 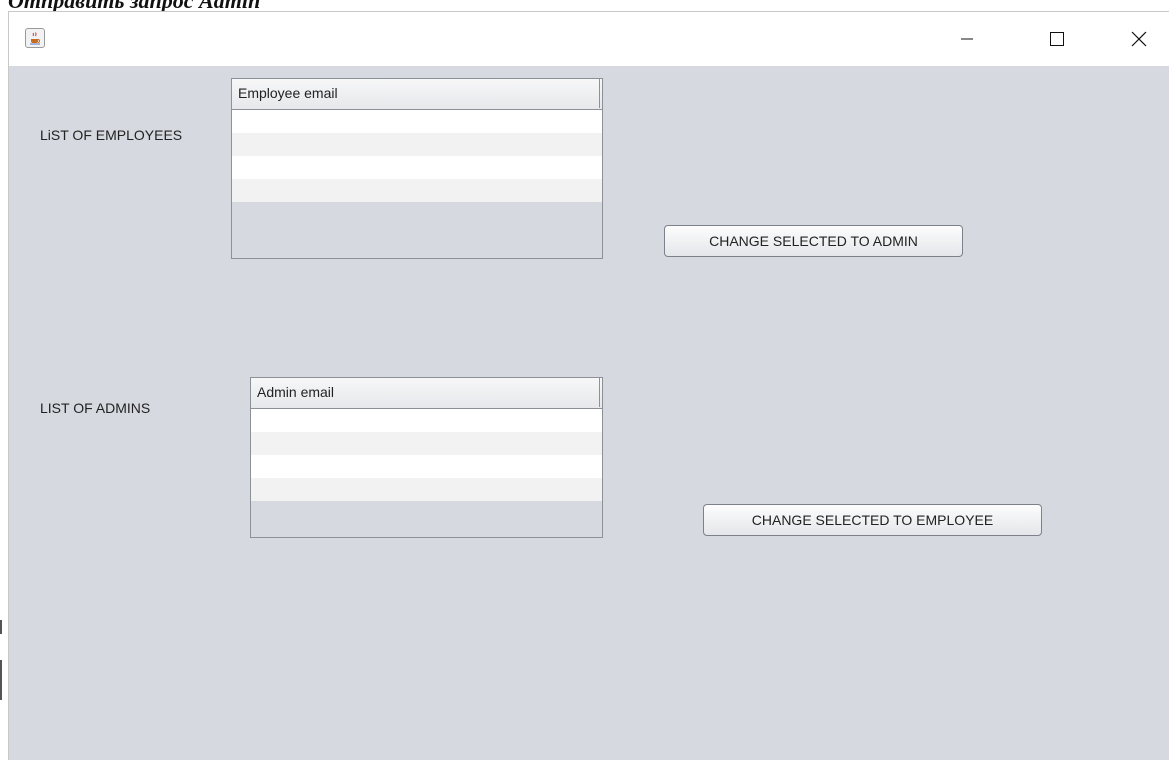 I want to click on employees-table: Employee email, so click(x=417, y=168).